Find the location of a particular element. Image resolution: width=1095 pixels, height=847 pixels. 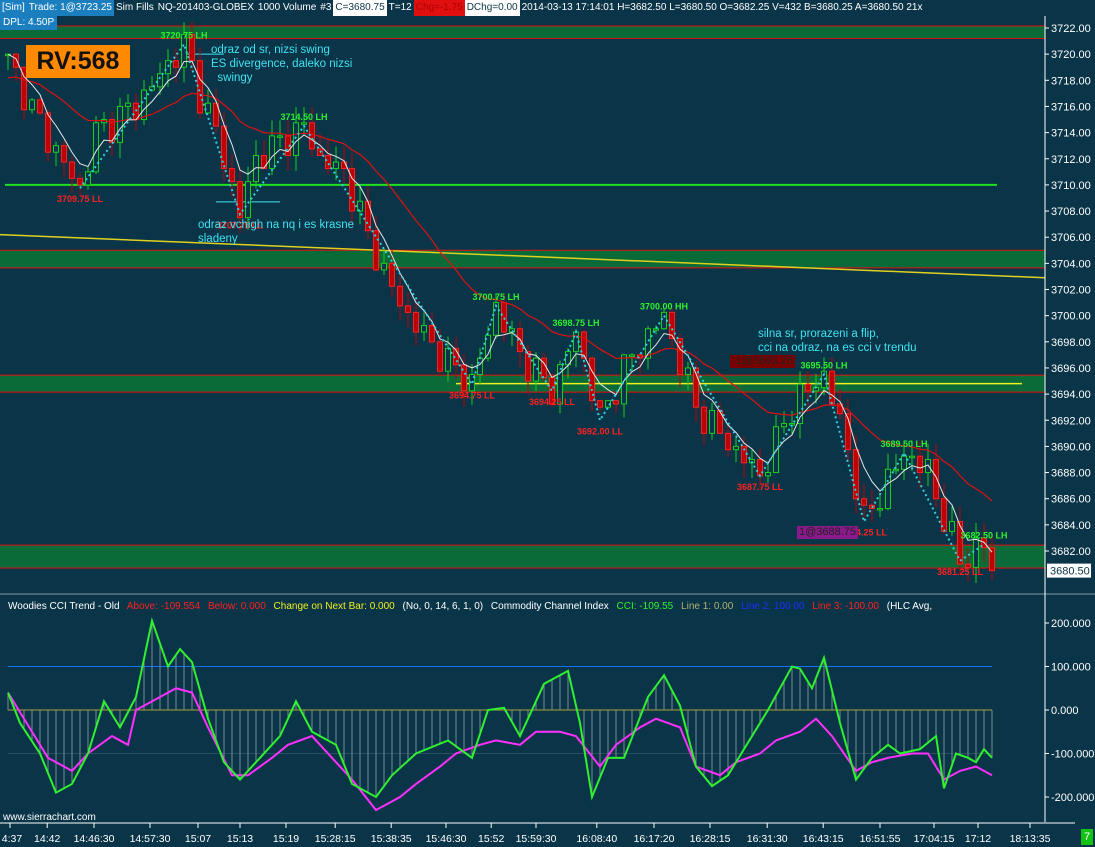

swing-high-label: 3682.50 LH is located at coordinates (983, 535).